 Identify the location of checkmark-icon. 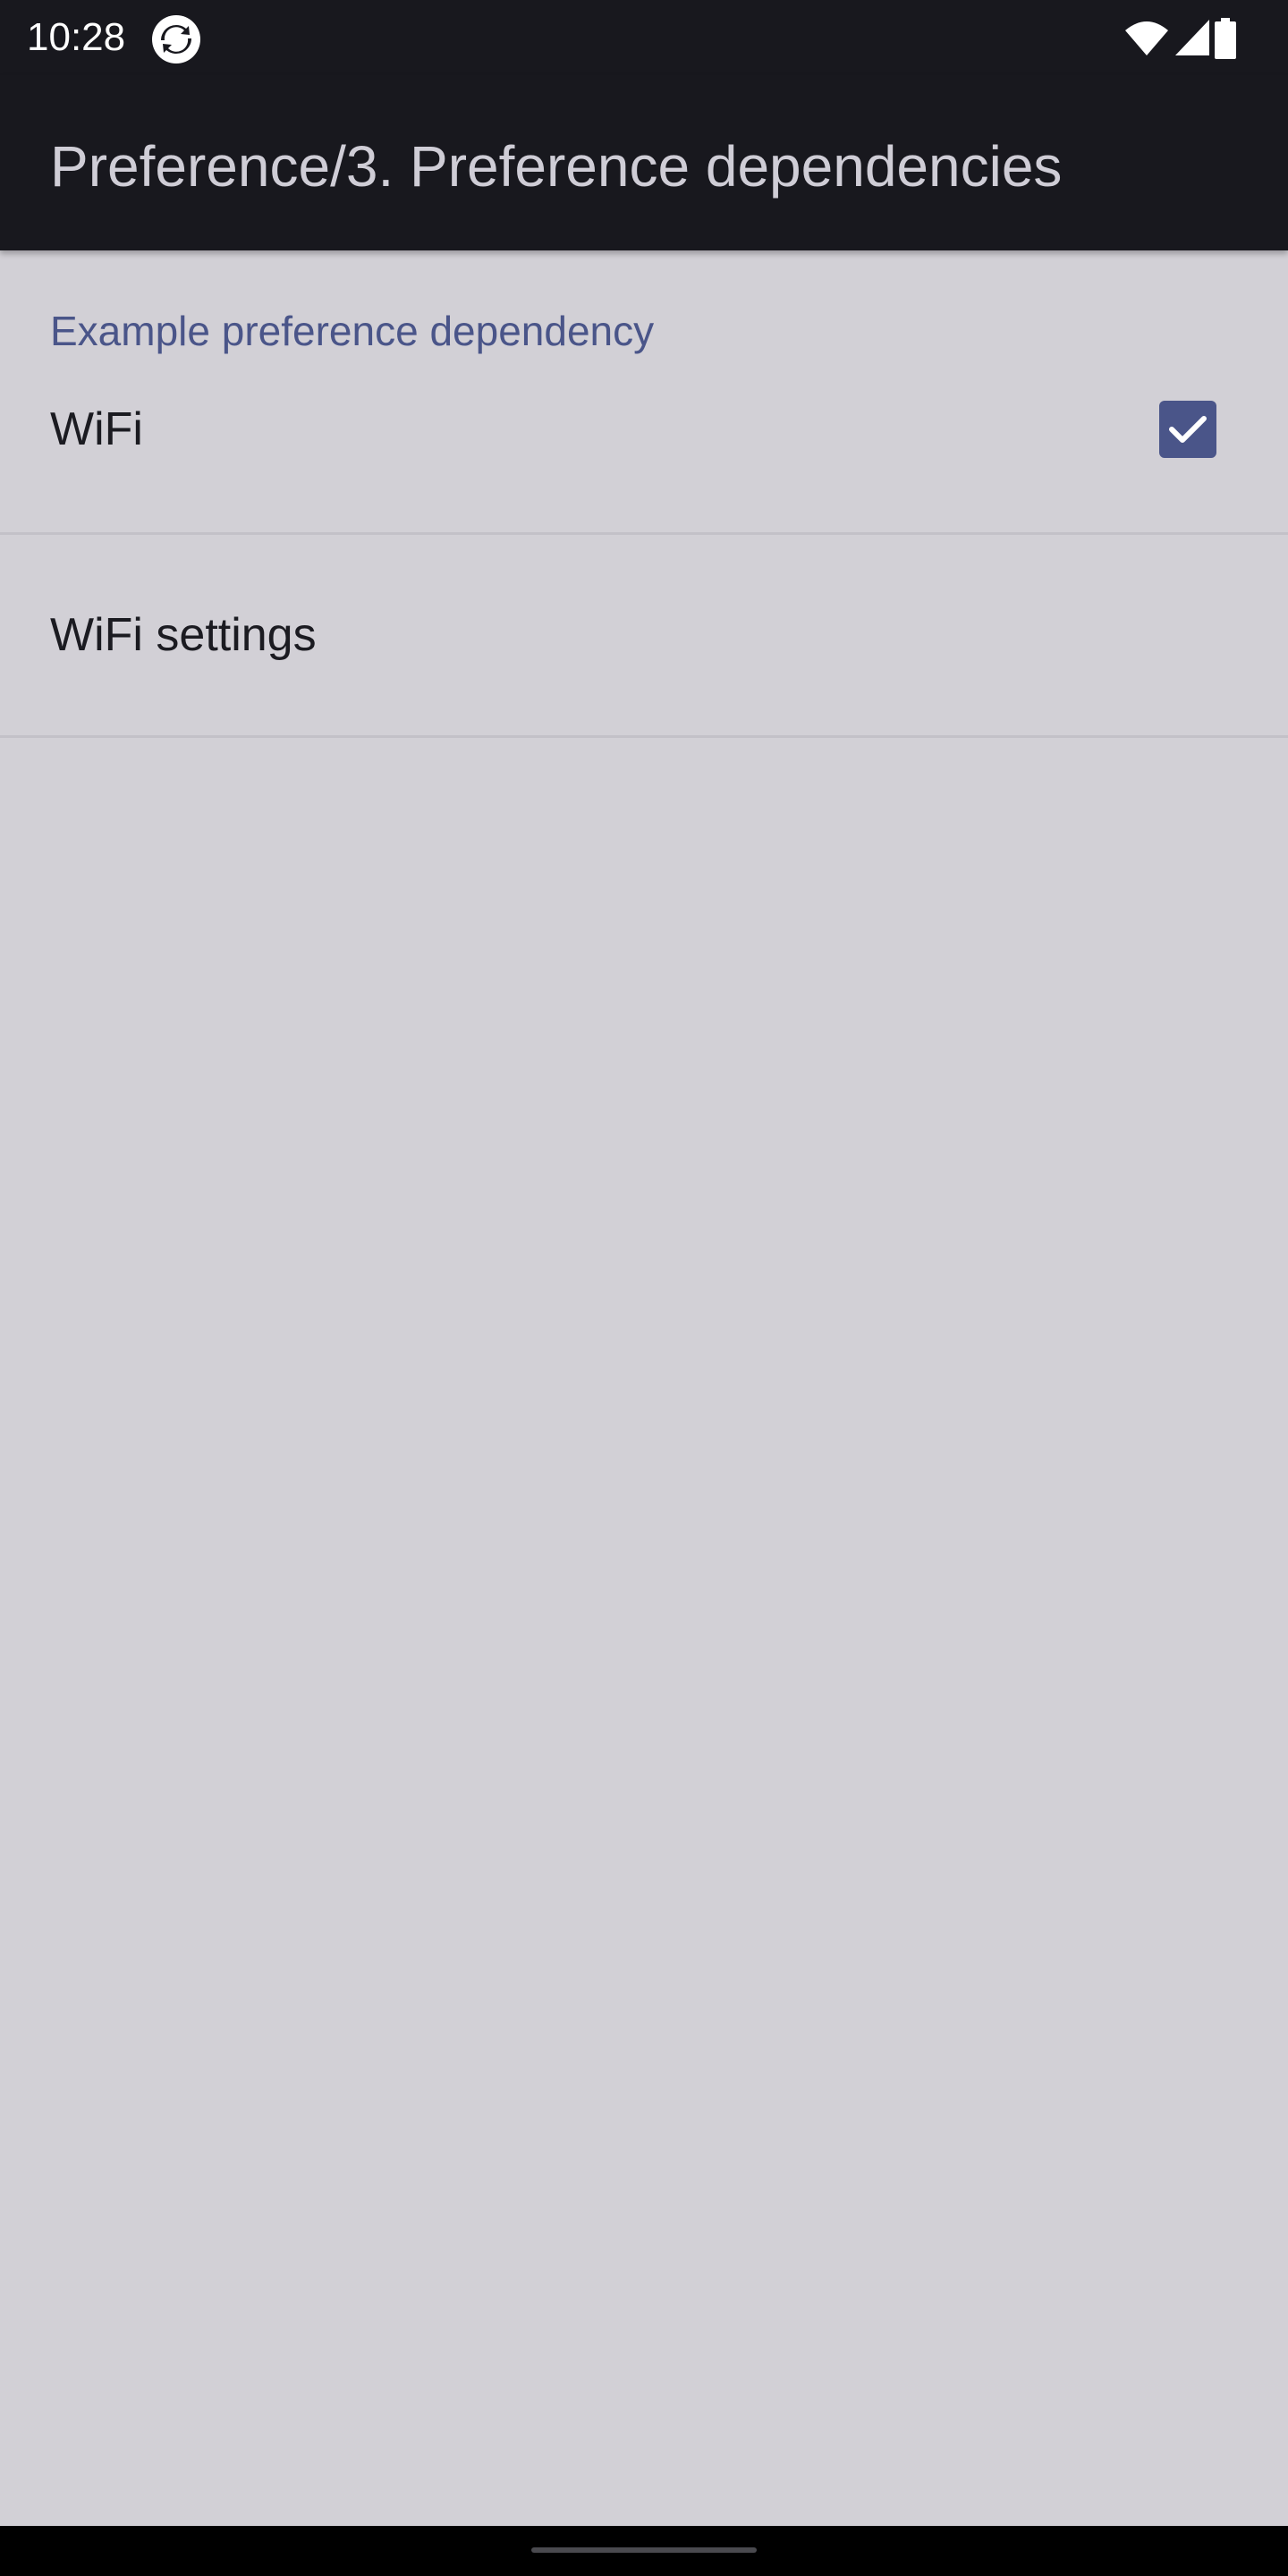
(1188, 429).